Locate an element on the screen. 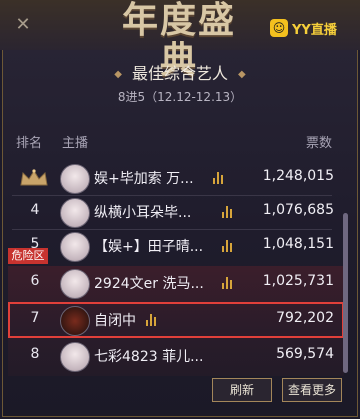  vote-count: 1,076,685 is located at coordinates (298, 210).